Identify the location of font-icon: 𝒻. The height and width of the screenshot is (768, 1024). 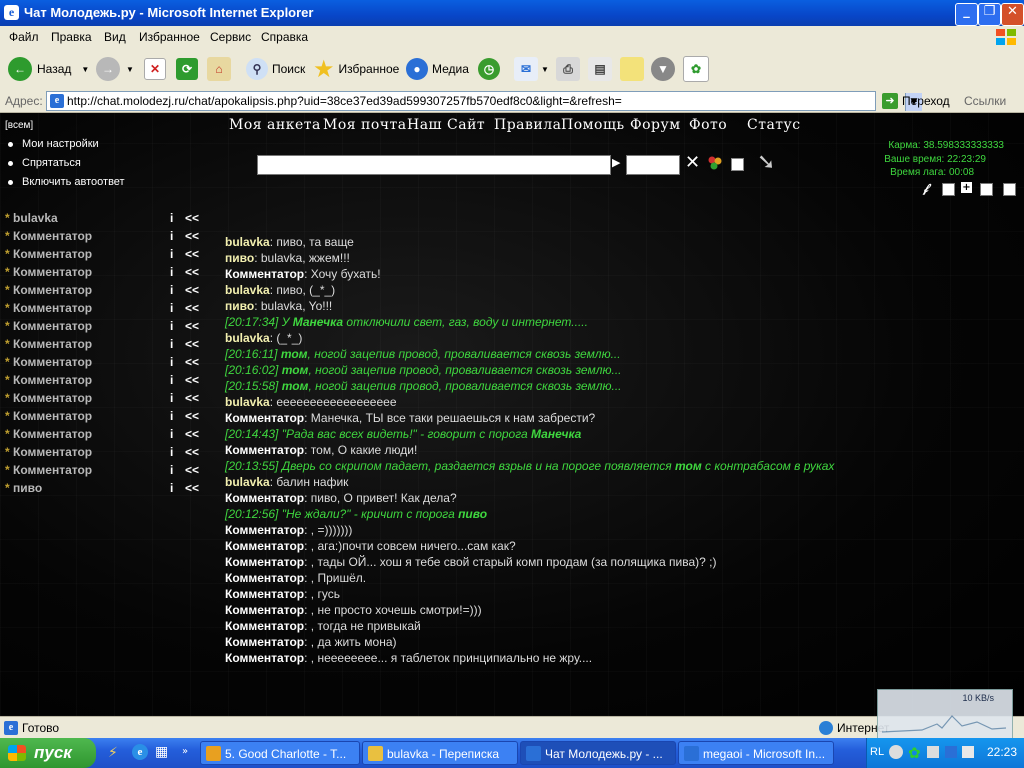
(925, 188).